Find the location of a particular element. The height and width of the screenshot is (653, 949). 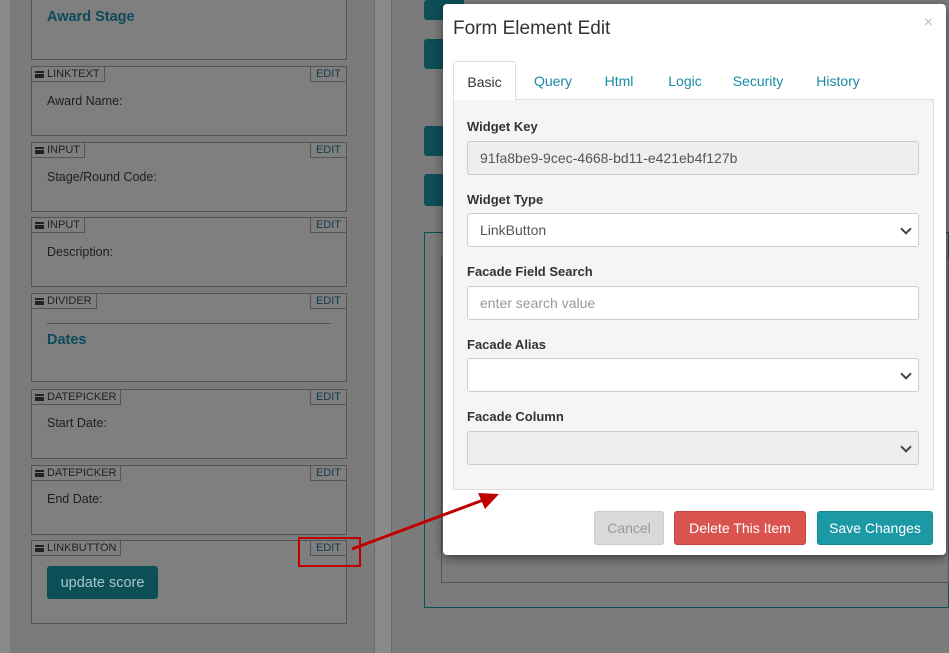

save-changes-button: Save Changes is located at coordinates (875, 528).